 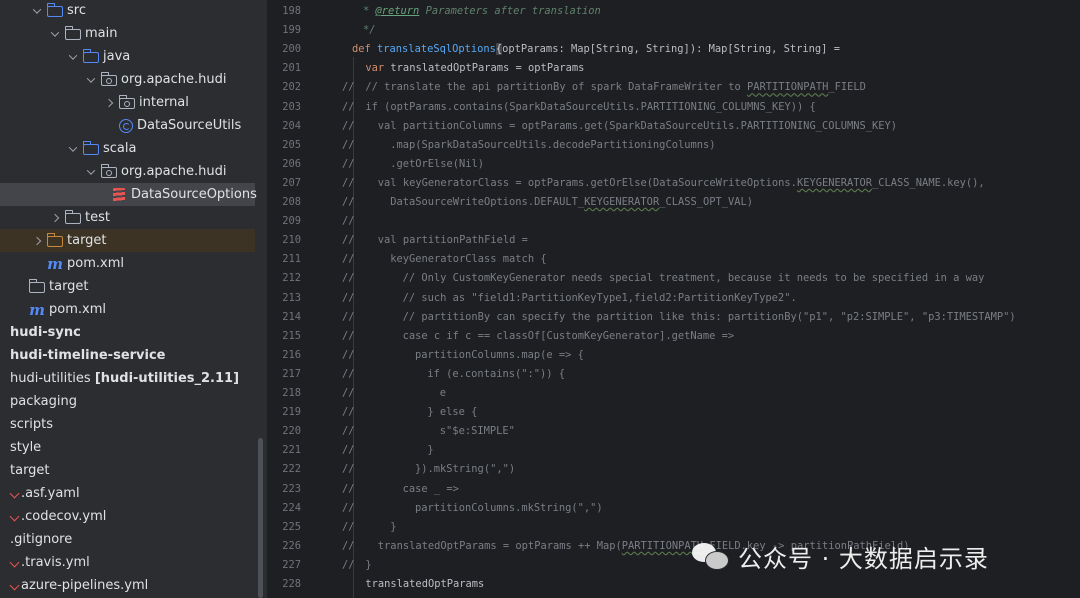 What do you see at coordinates (673, 164) in the screenshot?
I see `code-line: 206 // .getOrElse(Nil)` at bounding box center [673, 164].